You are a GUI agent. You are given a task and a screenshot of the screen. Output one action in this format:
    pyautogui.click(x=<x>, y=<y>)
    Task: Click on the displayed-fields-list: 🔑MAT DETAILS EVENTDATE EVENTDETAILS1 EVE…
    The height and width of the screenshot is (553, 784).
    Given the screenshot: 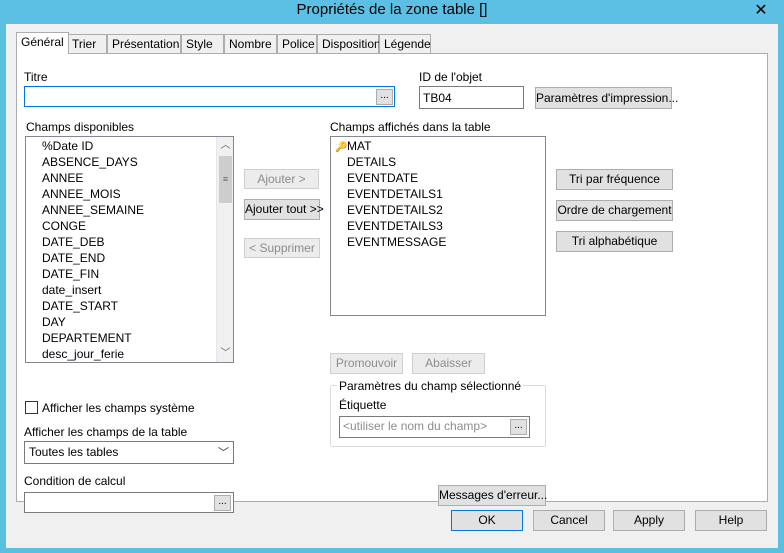 What is the action you would take?
    pyautogui.click(x=438, y=226)
    